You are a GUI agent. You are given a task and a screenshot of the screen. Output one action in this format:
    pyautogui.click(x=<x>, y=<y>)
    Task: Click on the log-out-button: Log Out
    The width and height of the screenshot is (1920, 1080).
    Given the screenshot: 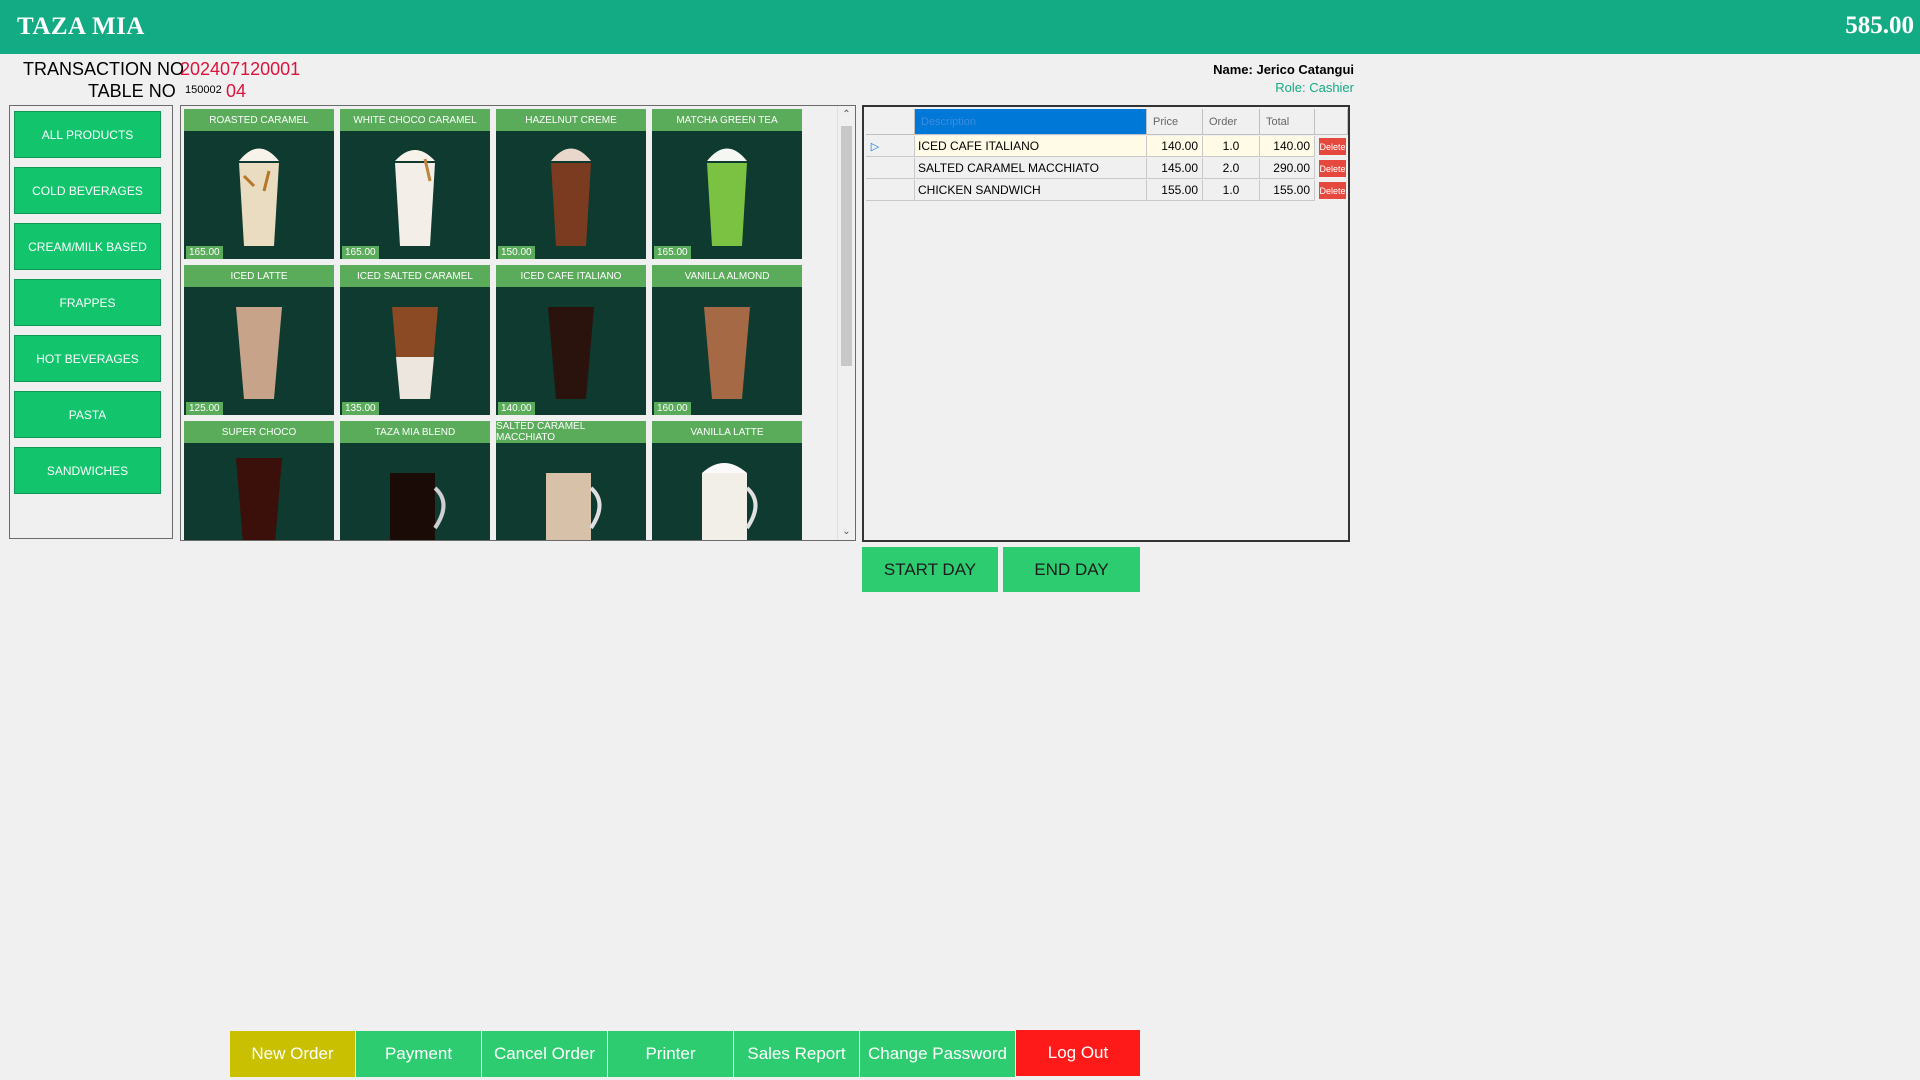 What is the action you would take?
    pyautogui.click(x=1078, y=1053)
    